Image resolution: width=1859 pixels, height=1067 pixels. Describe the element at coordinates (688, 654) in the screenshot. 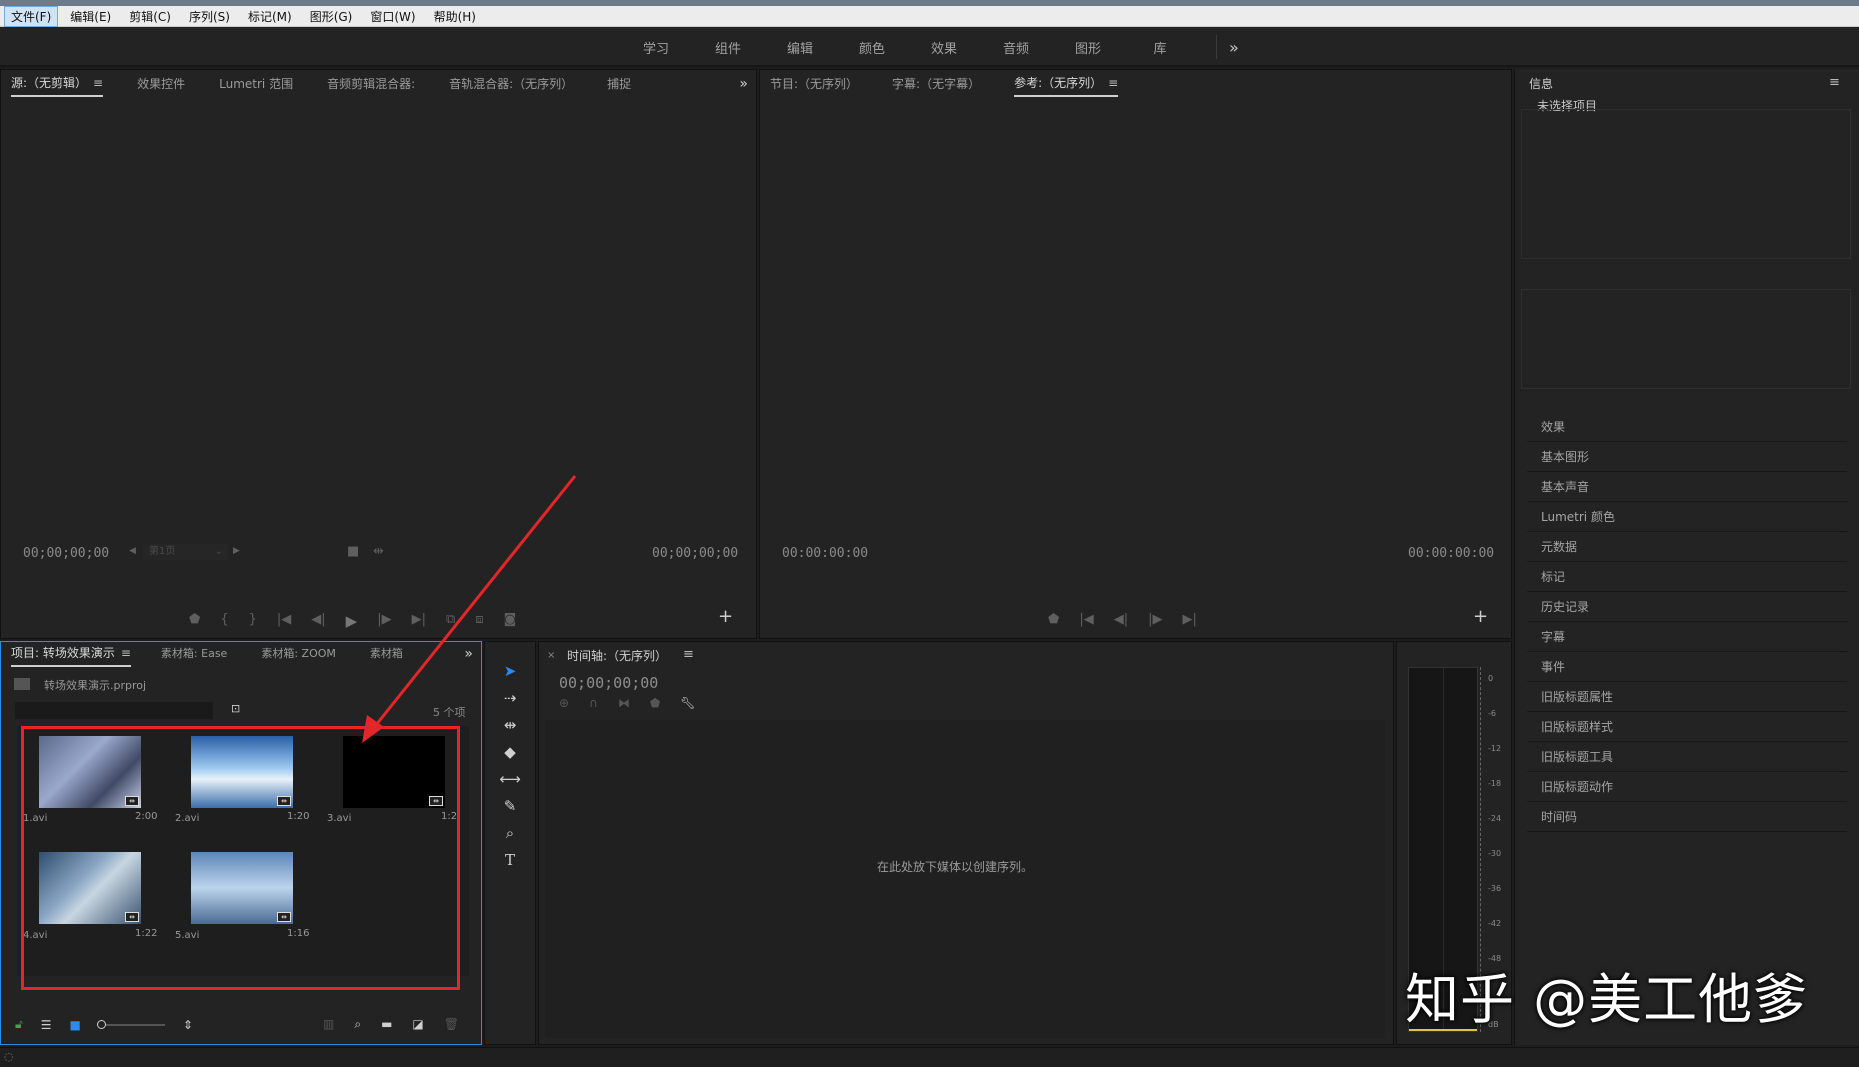

I see `panel-menu-icon: ≡` at that location.